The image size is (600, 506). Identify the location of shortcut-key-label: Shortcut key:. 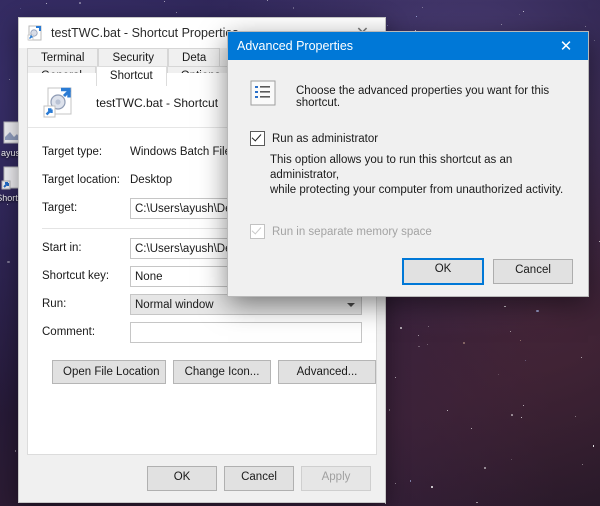
(76, 276).